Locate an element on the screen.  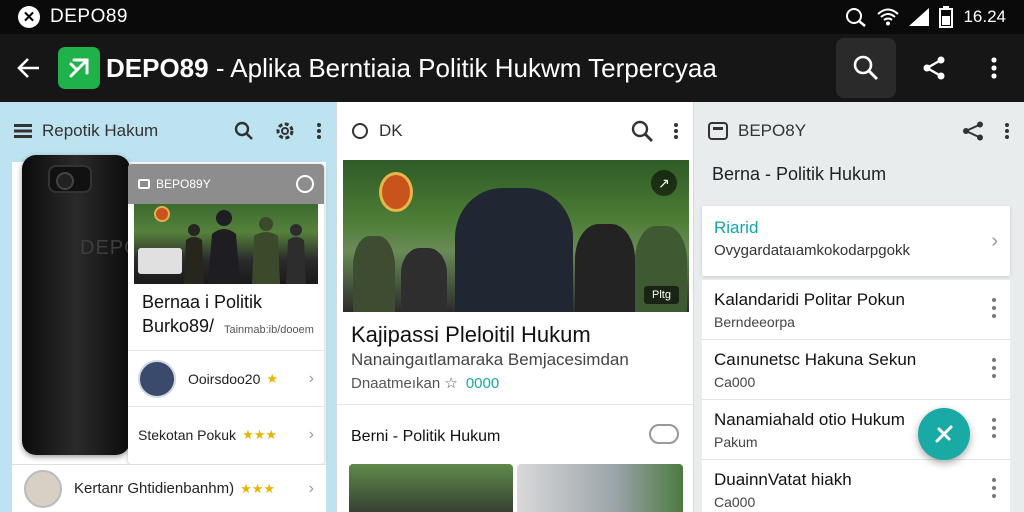
list-item-subtitle: Berndeeorpa is located at coordinates (754, 322).